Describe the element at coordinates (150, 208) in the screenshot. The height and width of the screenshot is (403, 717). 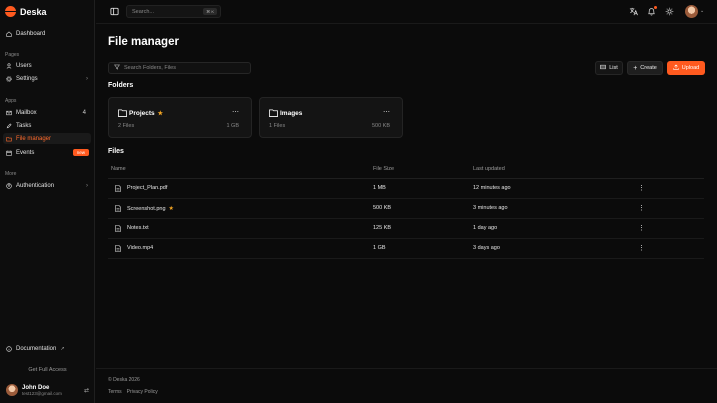
I see `file-name: Screenshot.png ★` at that location.